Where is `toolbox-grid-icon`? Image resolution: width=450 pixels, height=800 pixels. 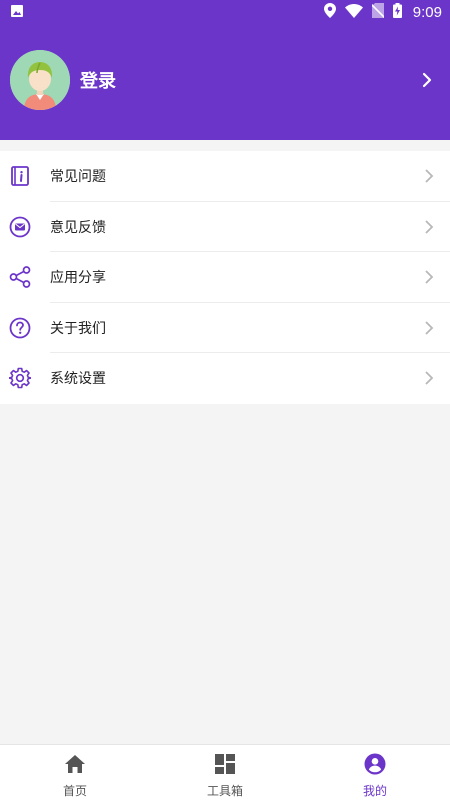 toolbox-grid-icon is located at coordinates (225, 766).